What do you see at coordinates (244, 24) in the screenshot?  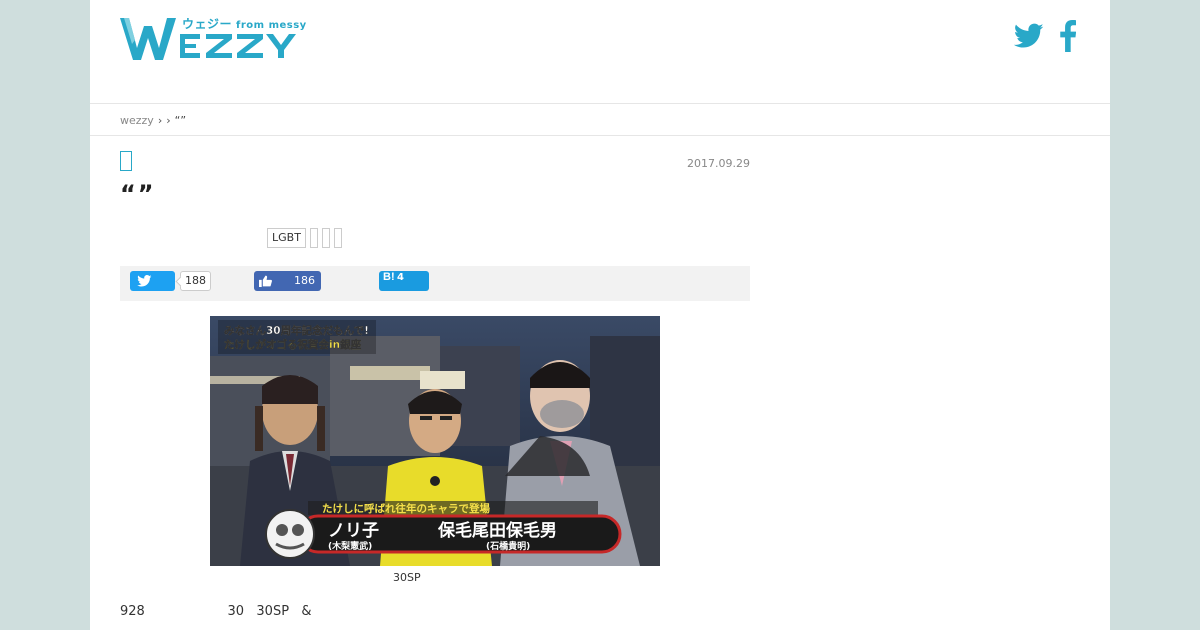 I see `logo-kana: ウェジー from messy` at bounding box center [244, 24].